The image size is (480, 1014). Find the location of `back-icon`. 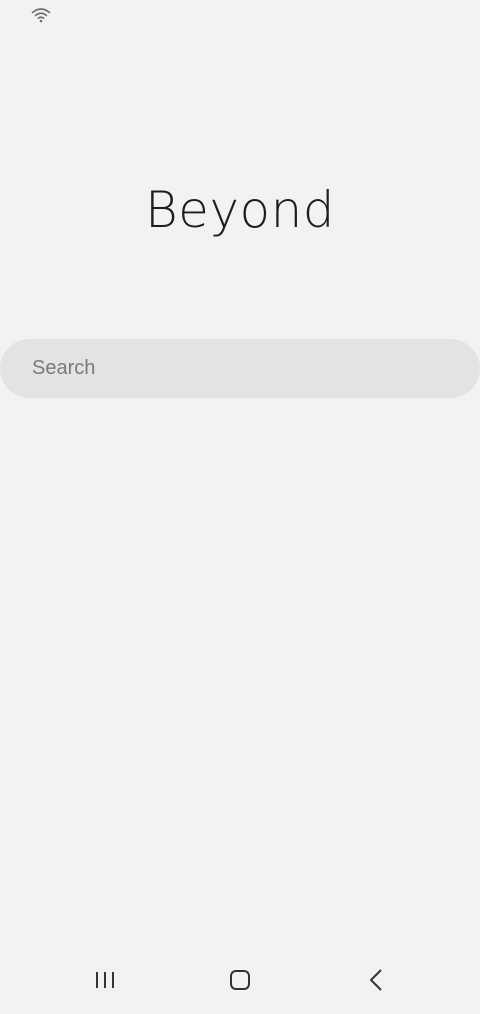

back-icon is located at coordinates (376, 982).